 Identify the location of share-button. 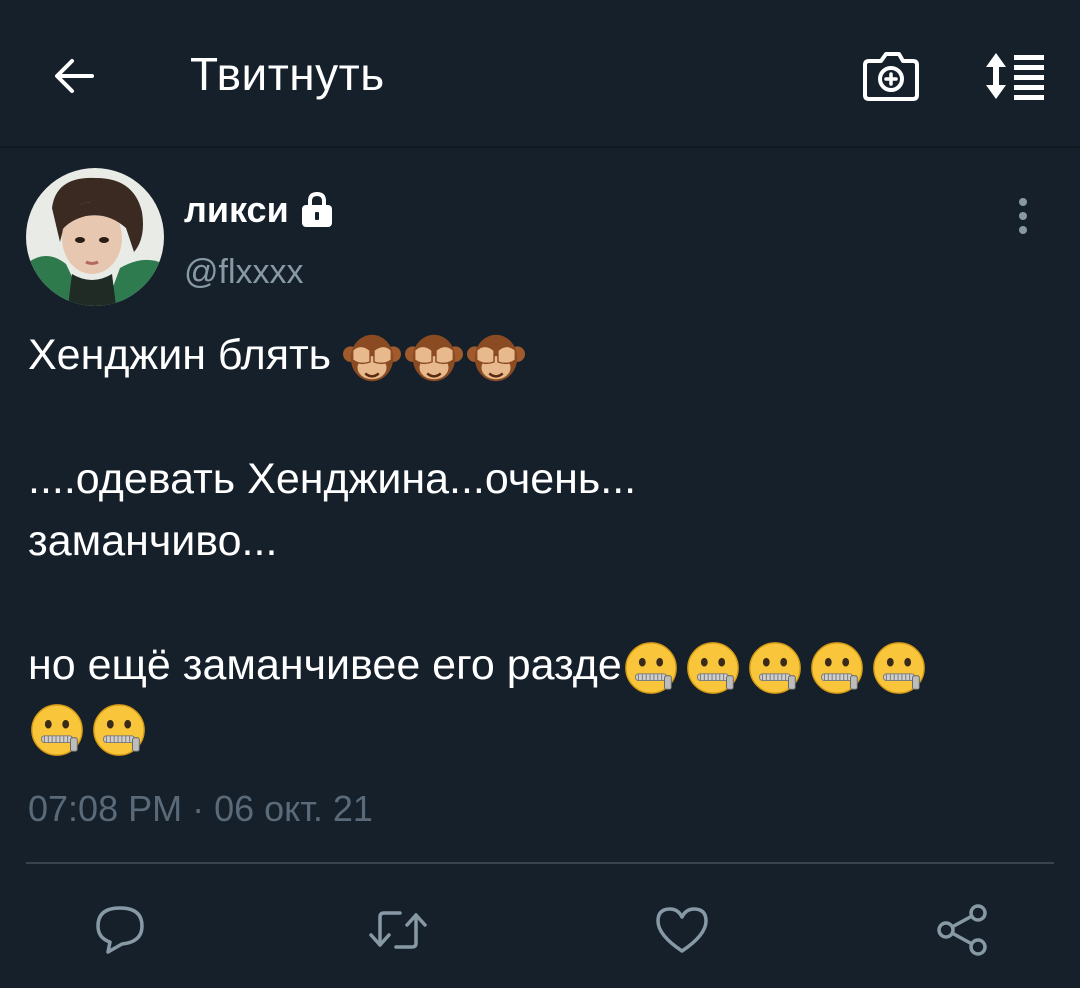
(962, 930).